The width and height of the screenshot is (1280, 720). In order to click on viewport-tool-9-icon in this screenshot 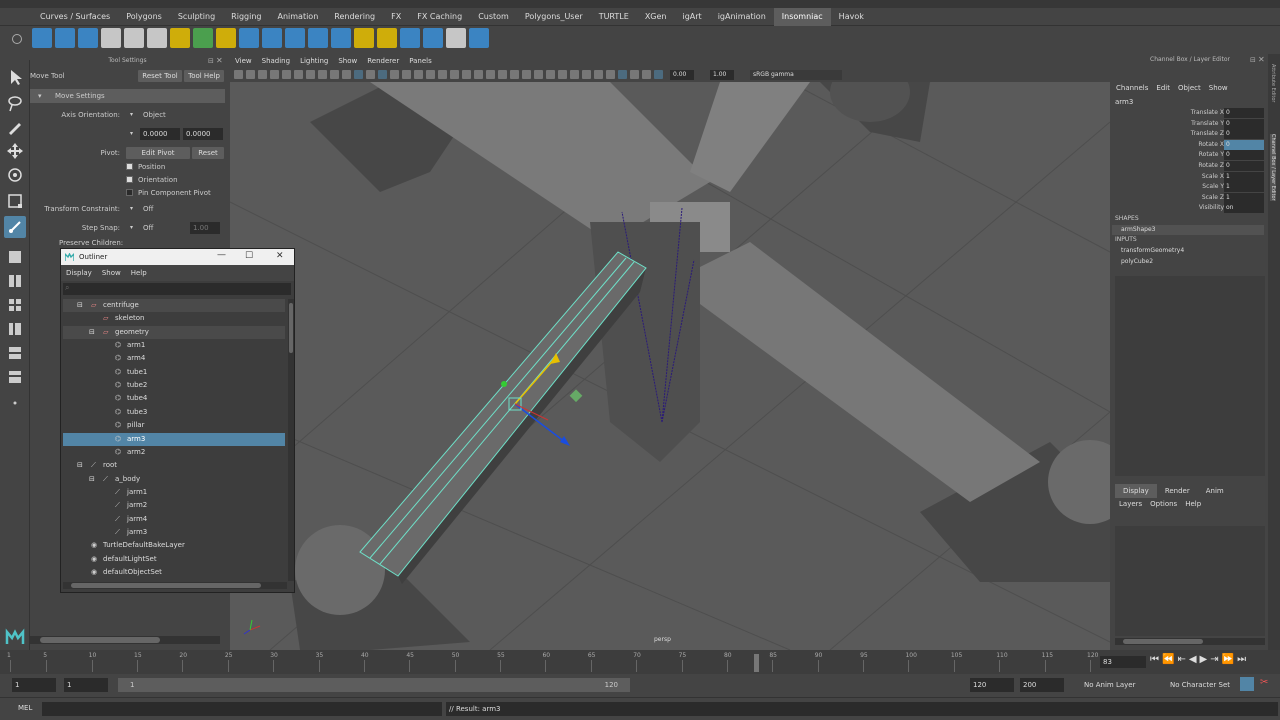, I will do `click(334, 74)`.